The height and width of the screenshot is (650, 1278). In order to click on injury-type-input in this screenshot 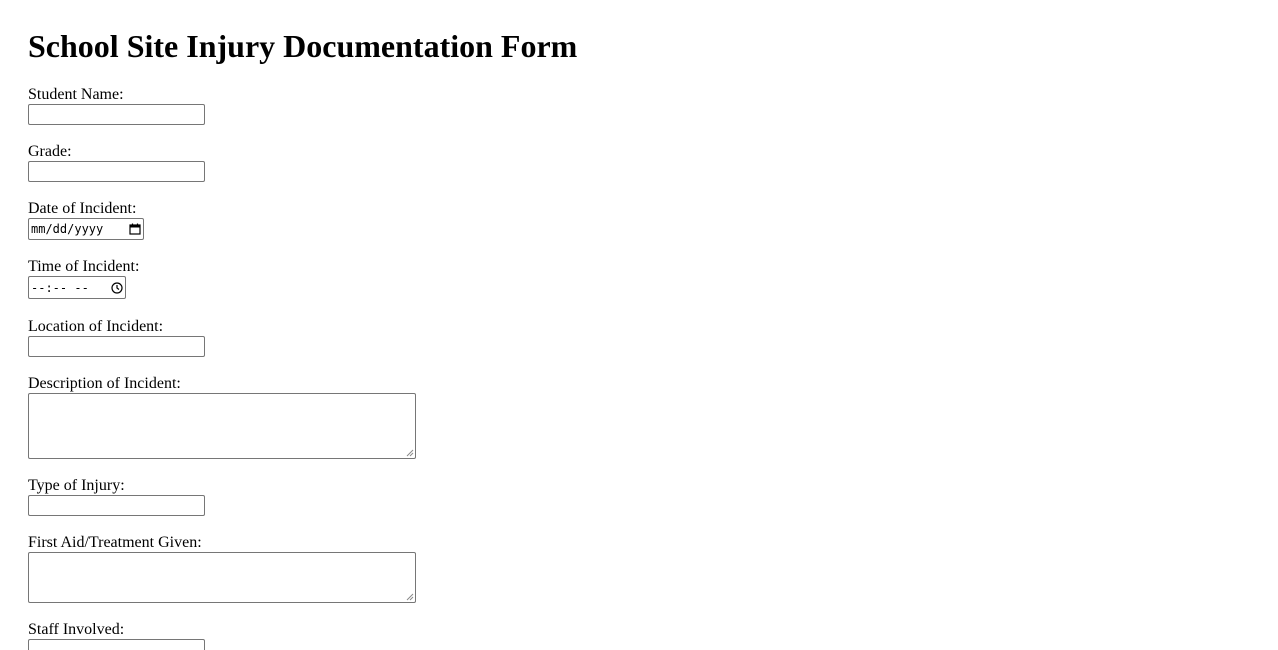, I will do `click(116, 505)`.